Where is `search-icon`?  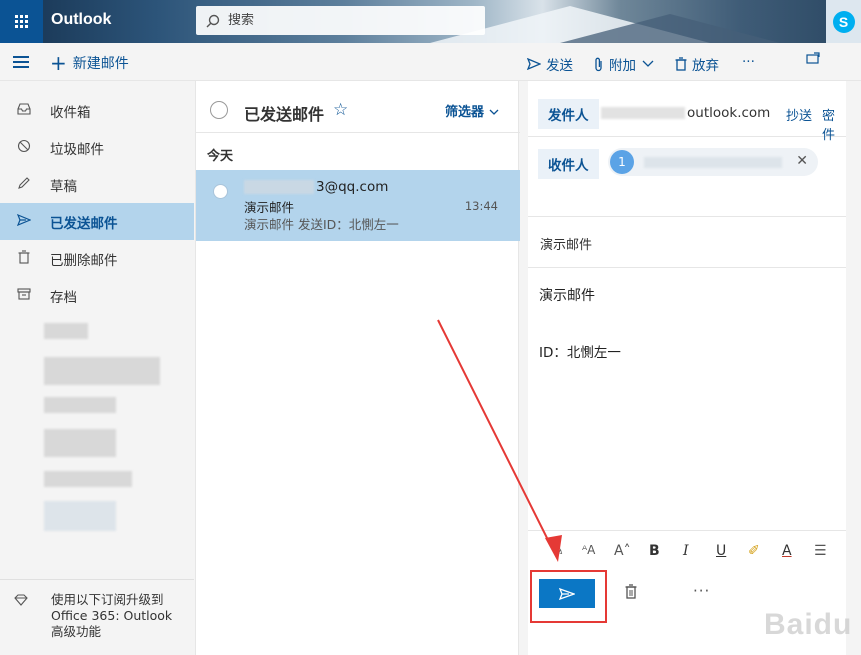
search-icon is located at coordinates (213, 20).